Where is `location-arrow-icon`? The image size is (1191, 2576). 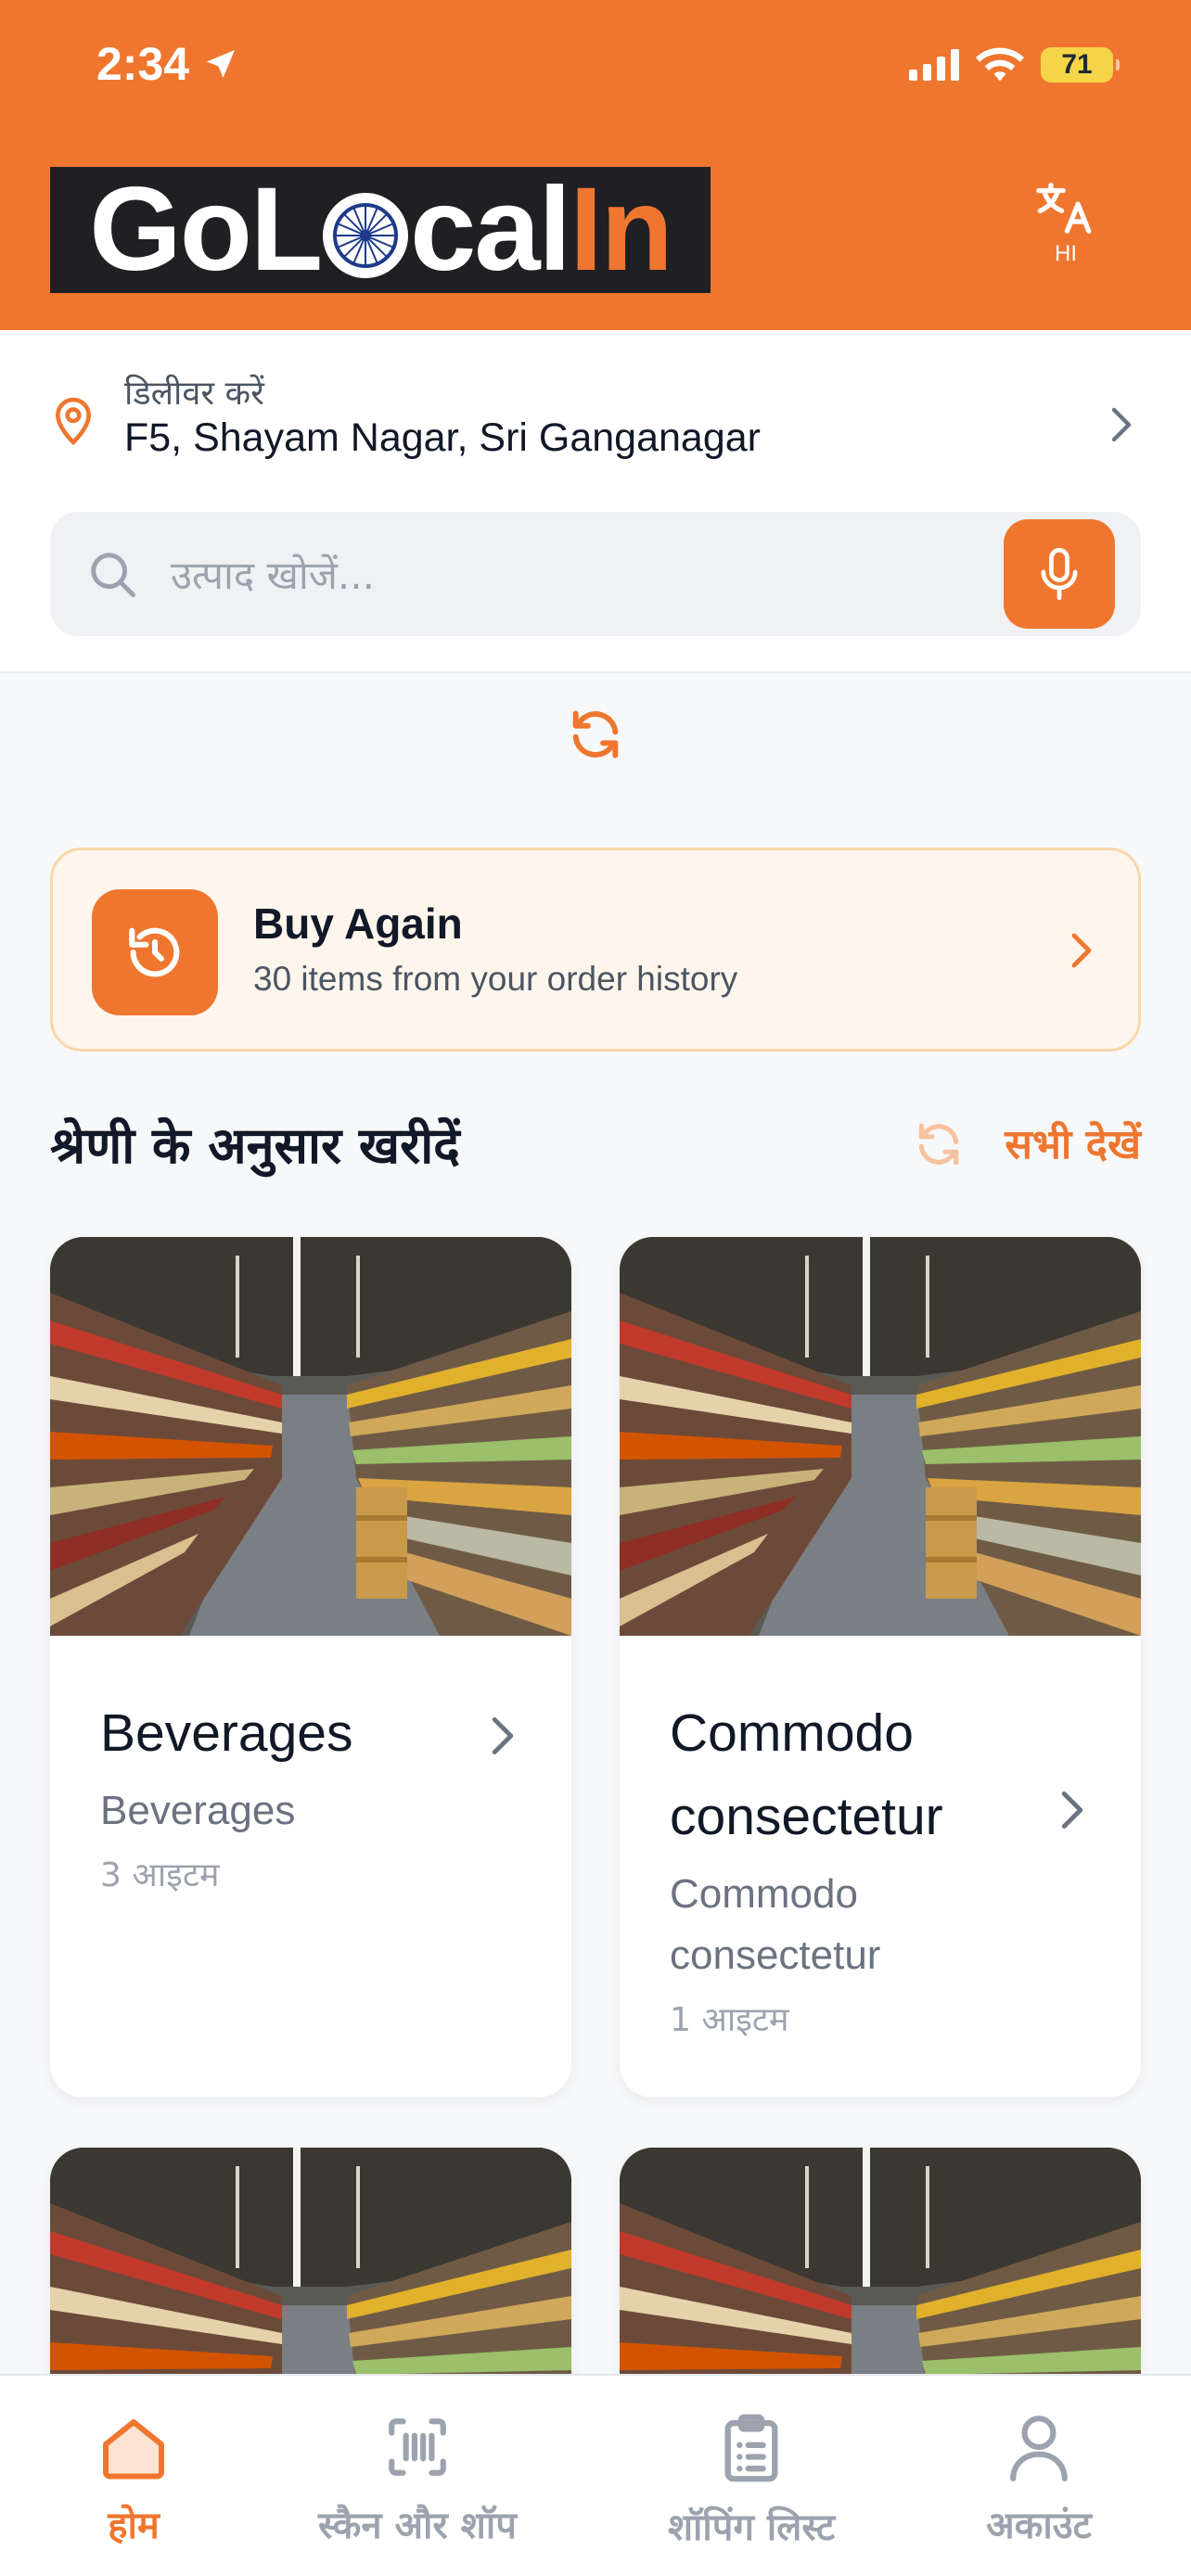
location-arrow-icon is located at coordinates (222, 64).